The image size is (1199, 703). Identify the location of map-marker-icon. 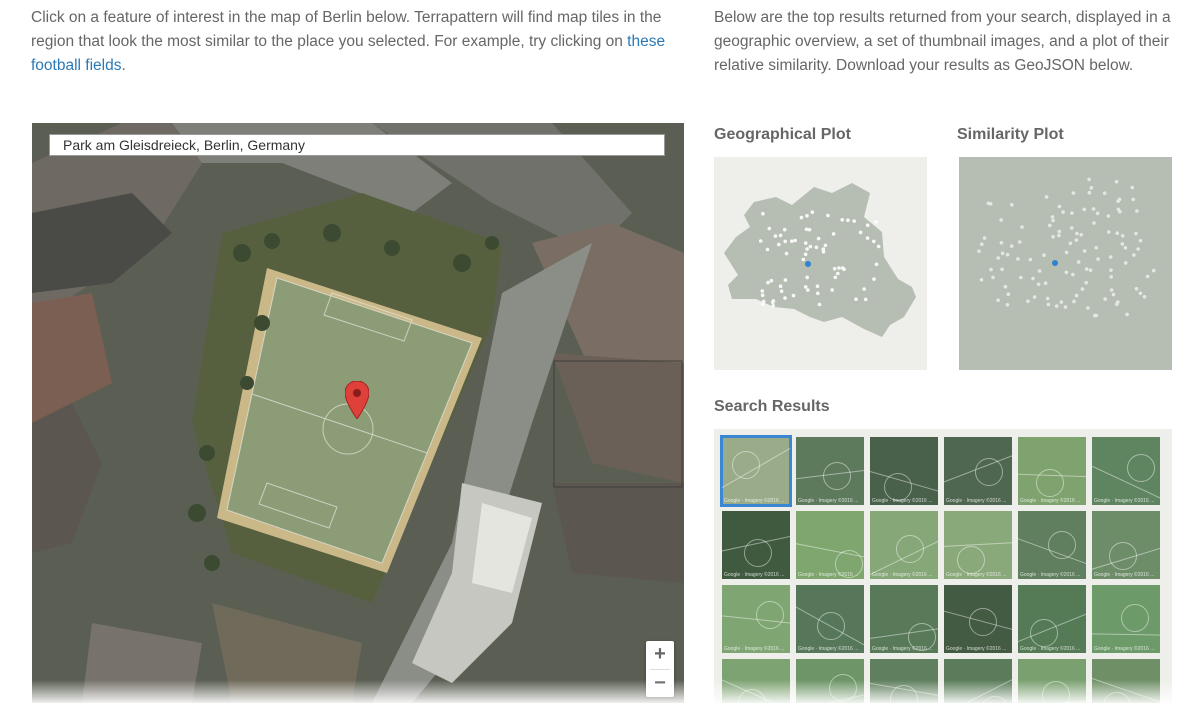
(357, 402).